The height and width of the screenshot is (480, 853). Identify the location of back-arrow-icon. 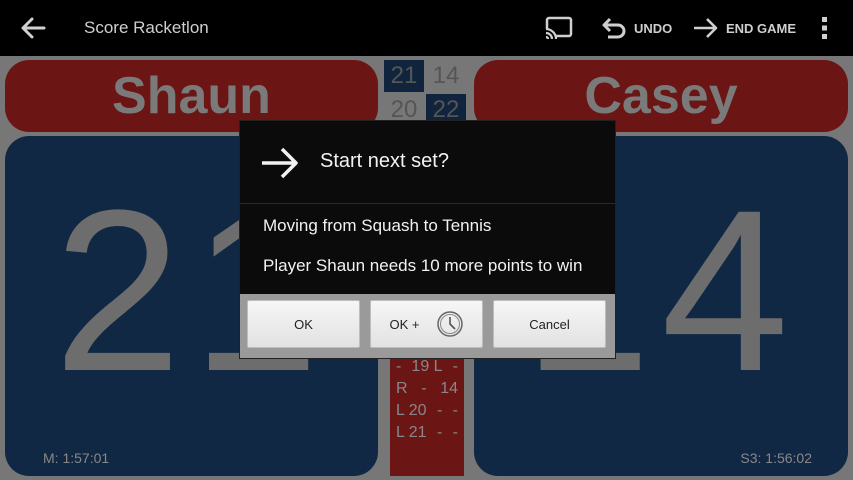
(33, 28).